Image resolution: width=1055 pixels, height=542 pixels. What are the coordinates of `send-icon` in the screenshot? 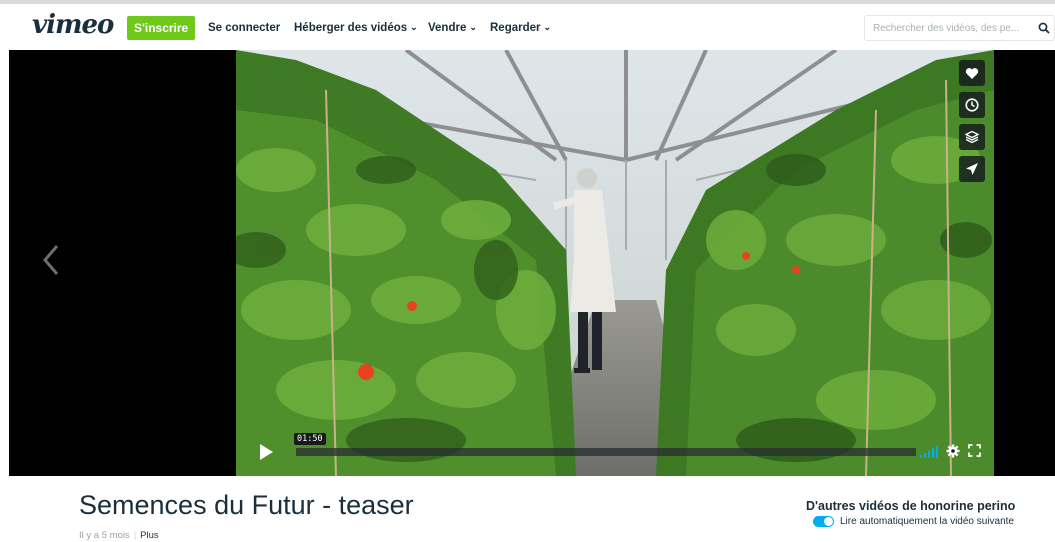 It's located at (972, 169).